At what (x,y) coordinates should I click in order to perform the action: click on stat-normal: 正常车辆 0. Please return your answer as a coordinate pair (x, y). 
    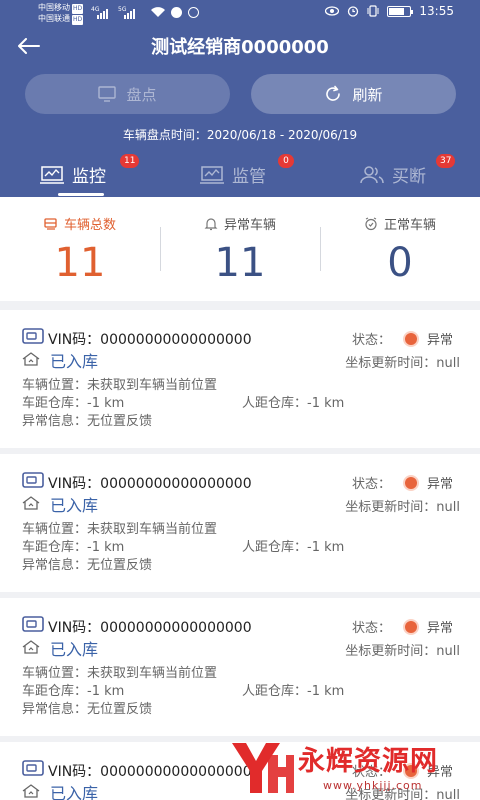
    Looking at the image, I should click on (400, 249).